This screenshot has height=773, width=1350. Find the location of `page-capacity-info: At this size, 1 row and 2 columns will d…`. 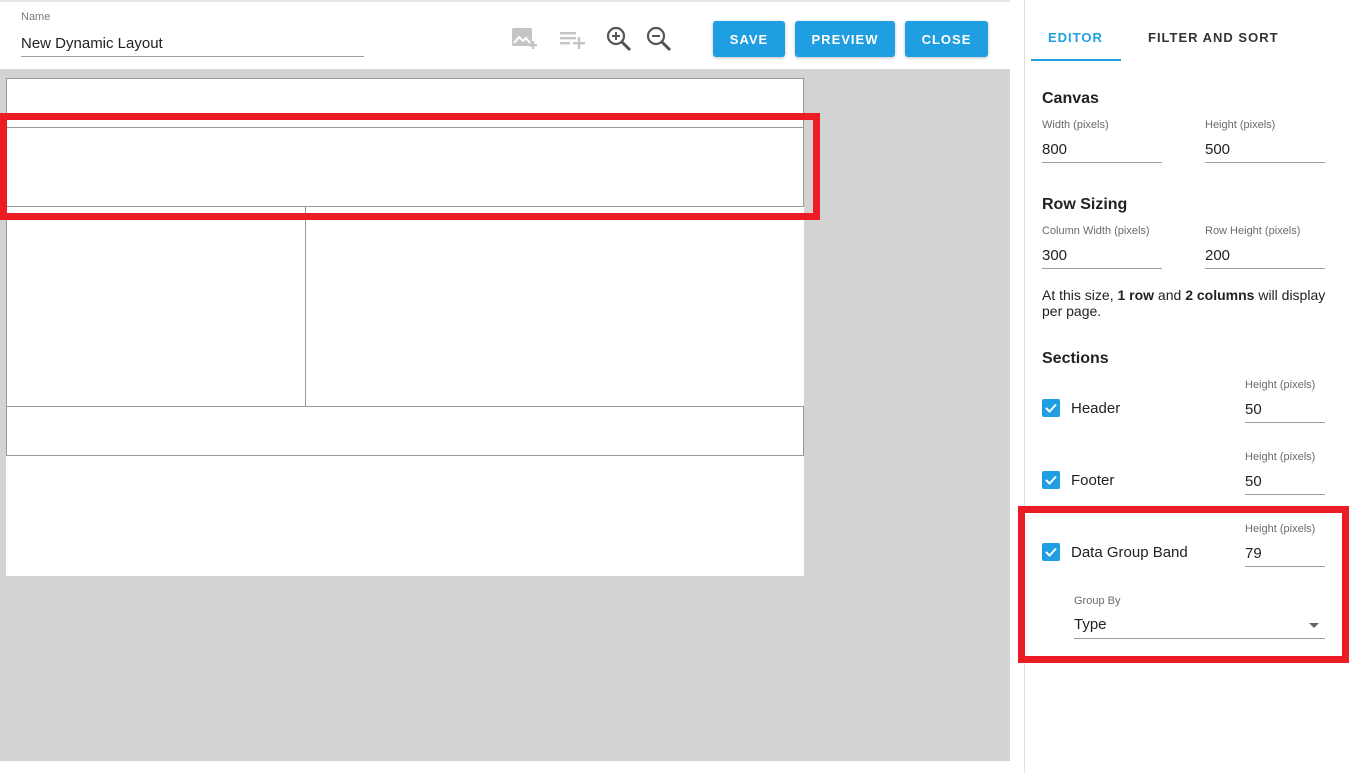

page-capacity-info: At this size, 1 row and 2 columns will d… is located at coordinates (1184, 303).